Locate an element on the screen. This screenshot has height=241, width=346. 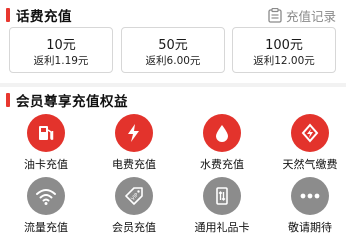
benefit-label: 敬请期待 is located at coordinates (310, 227).